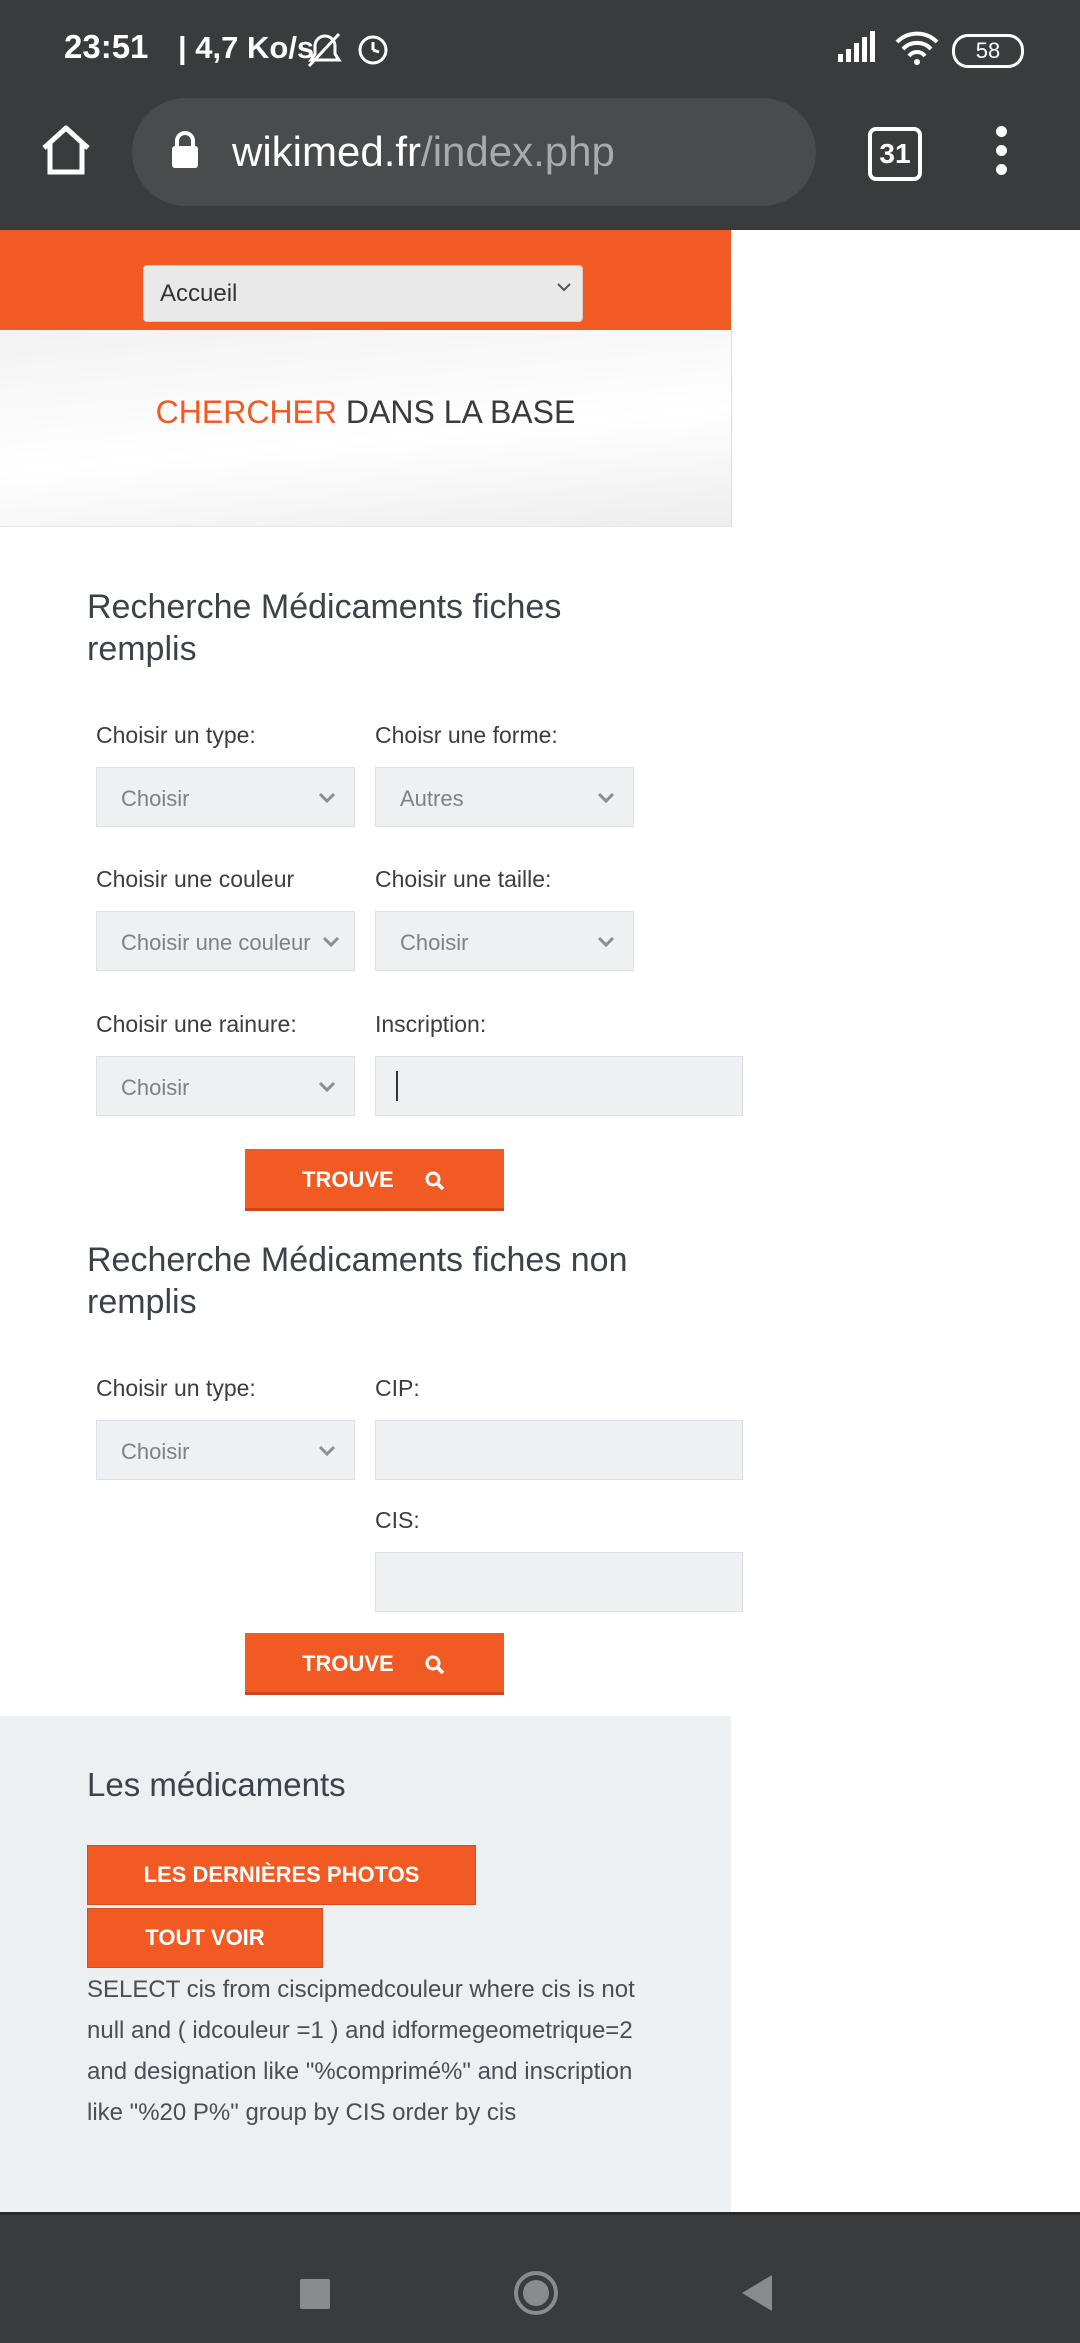 The image size is (1080, 2343). Describe the element at coordinates (155, 1451) in the screenshot. I see `unfilled-type-select-value: Choisir` at that location.